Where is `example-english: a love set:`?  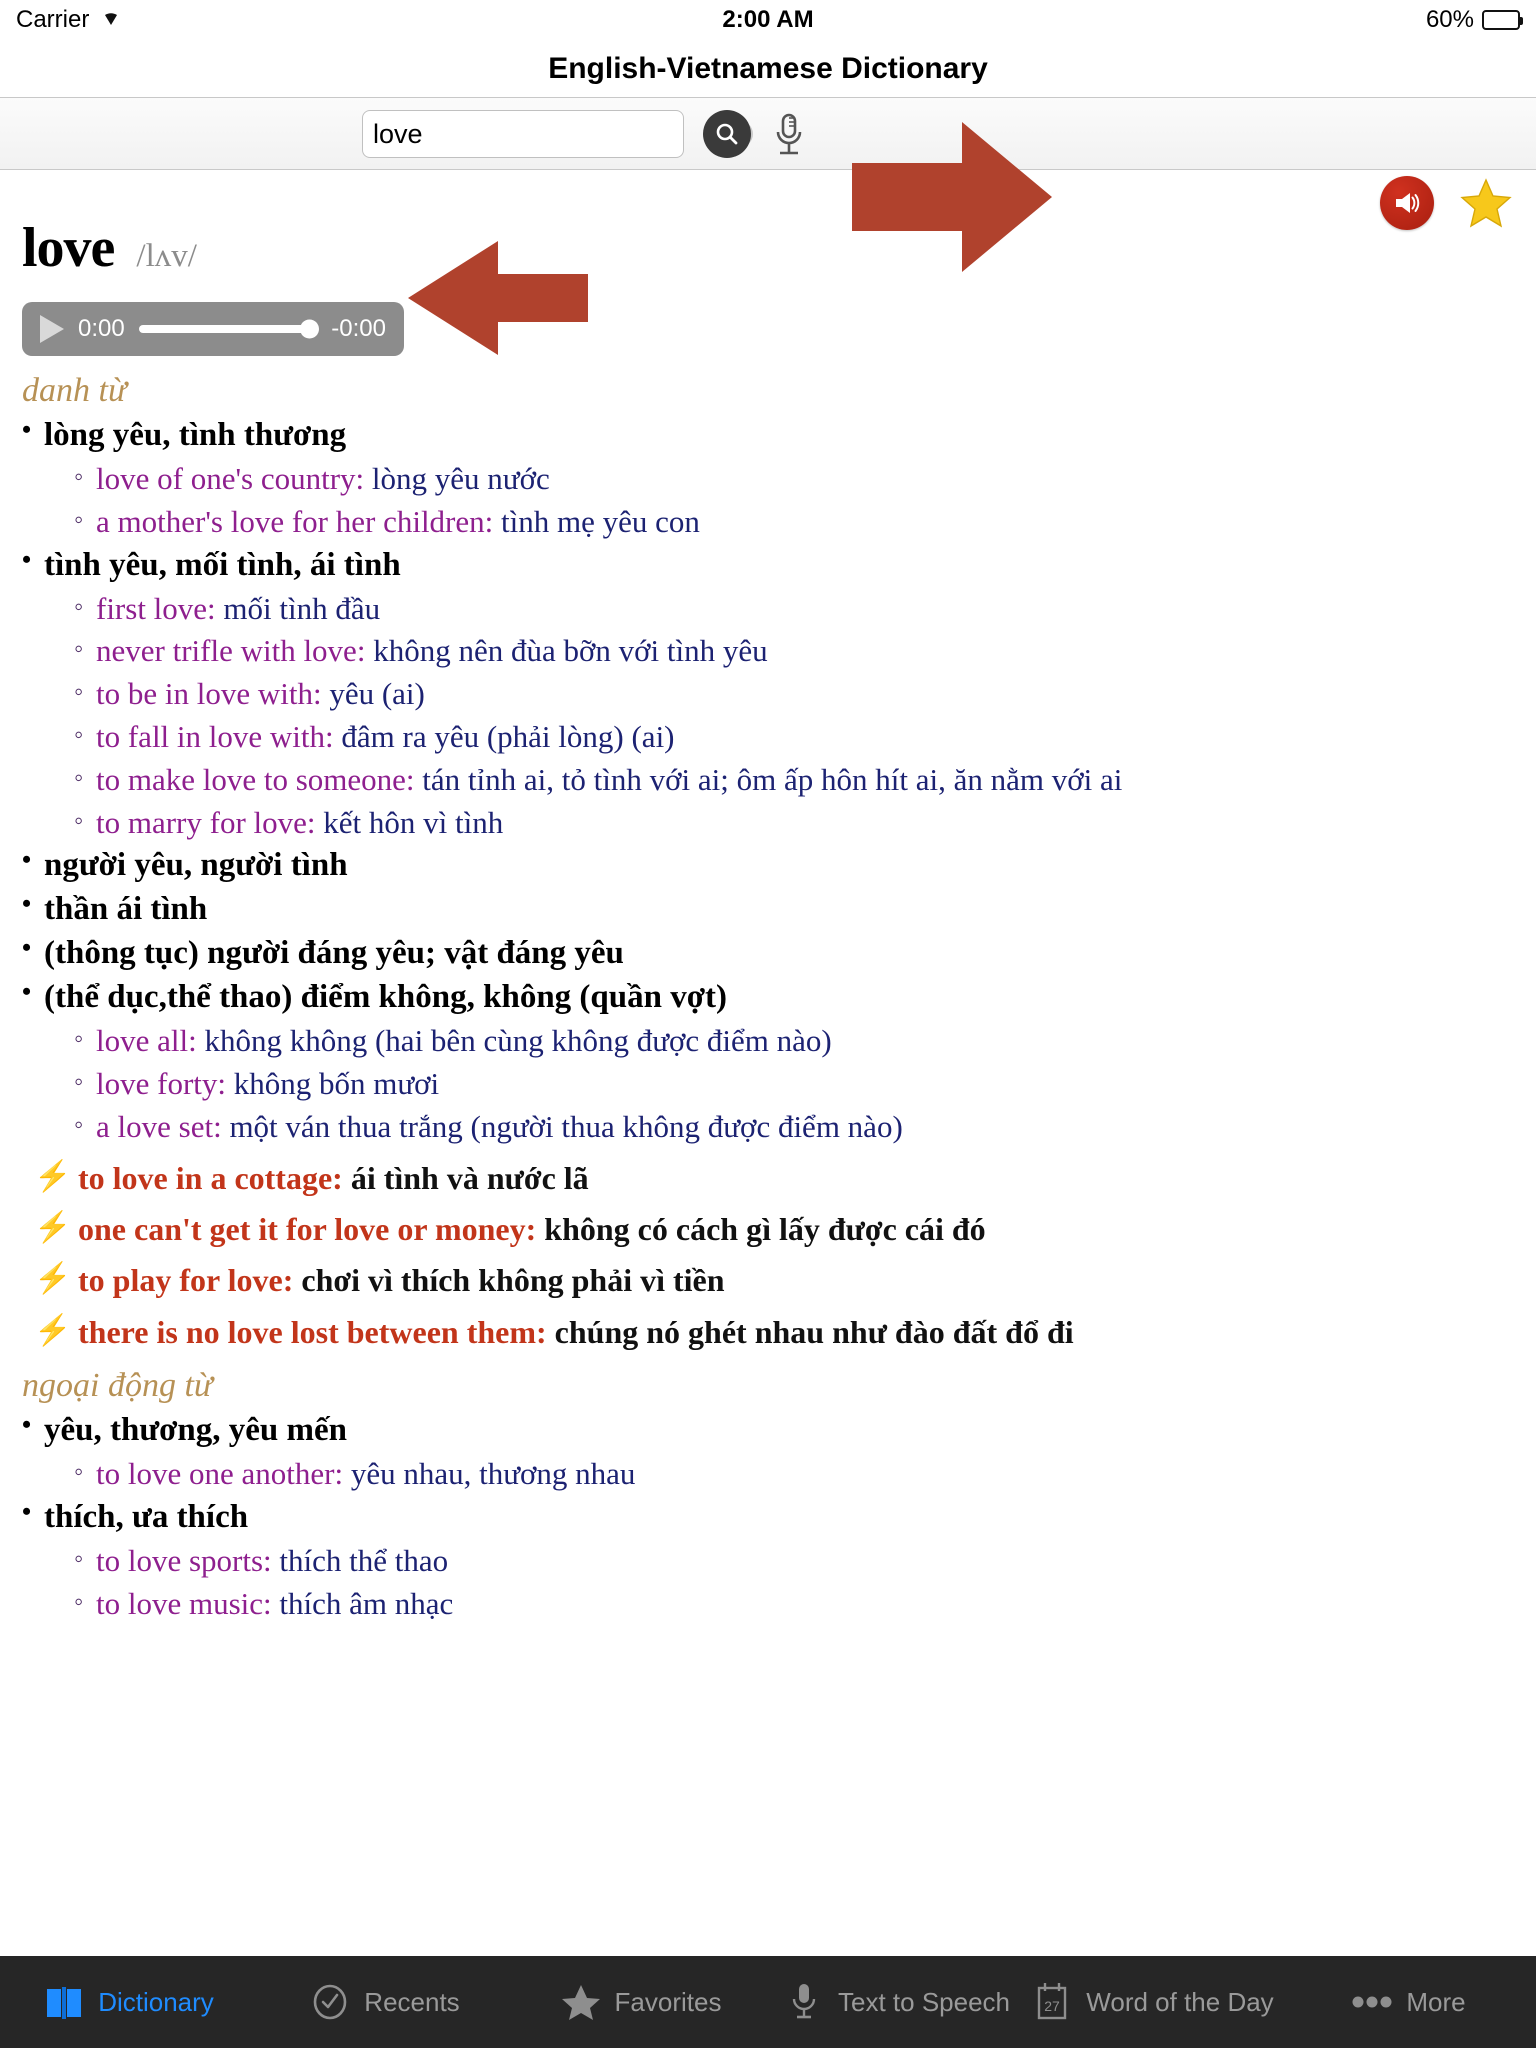
example-english: a love set: is located at coordinates (159, 1126).